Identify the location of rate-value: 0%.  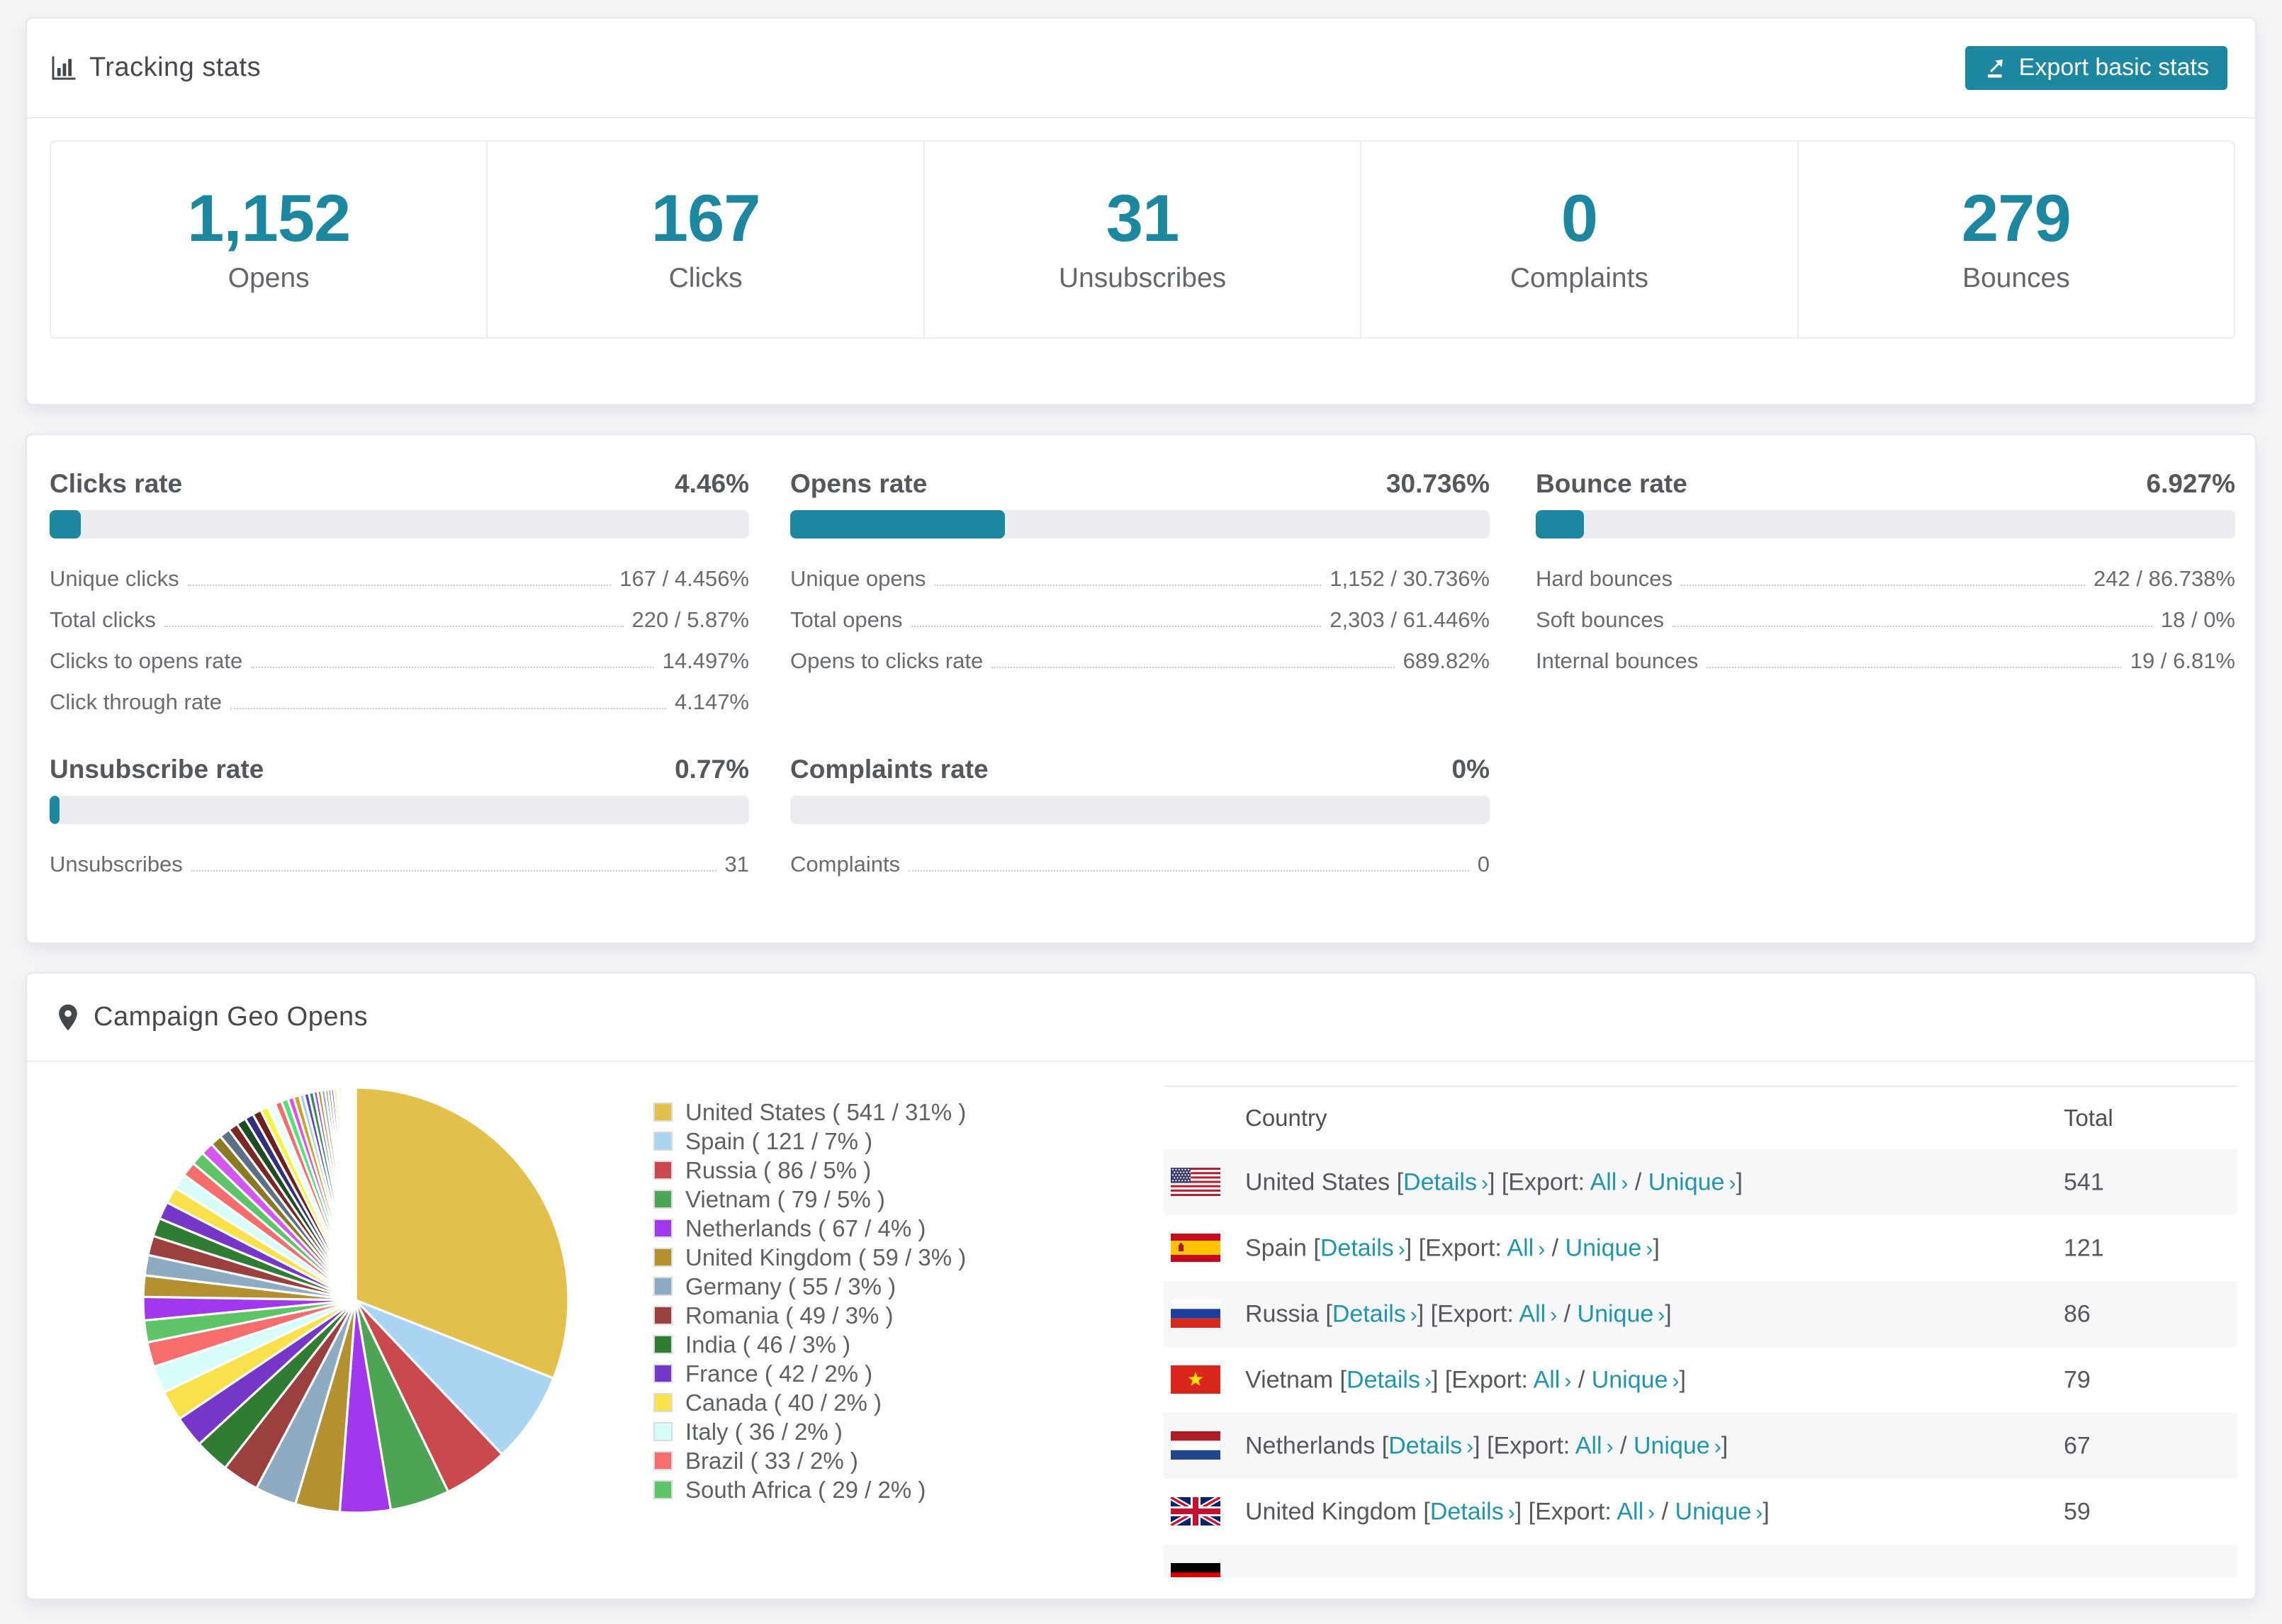
(1470, 769).